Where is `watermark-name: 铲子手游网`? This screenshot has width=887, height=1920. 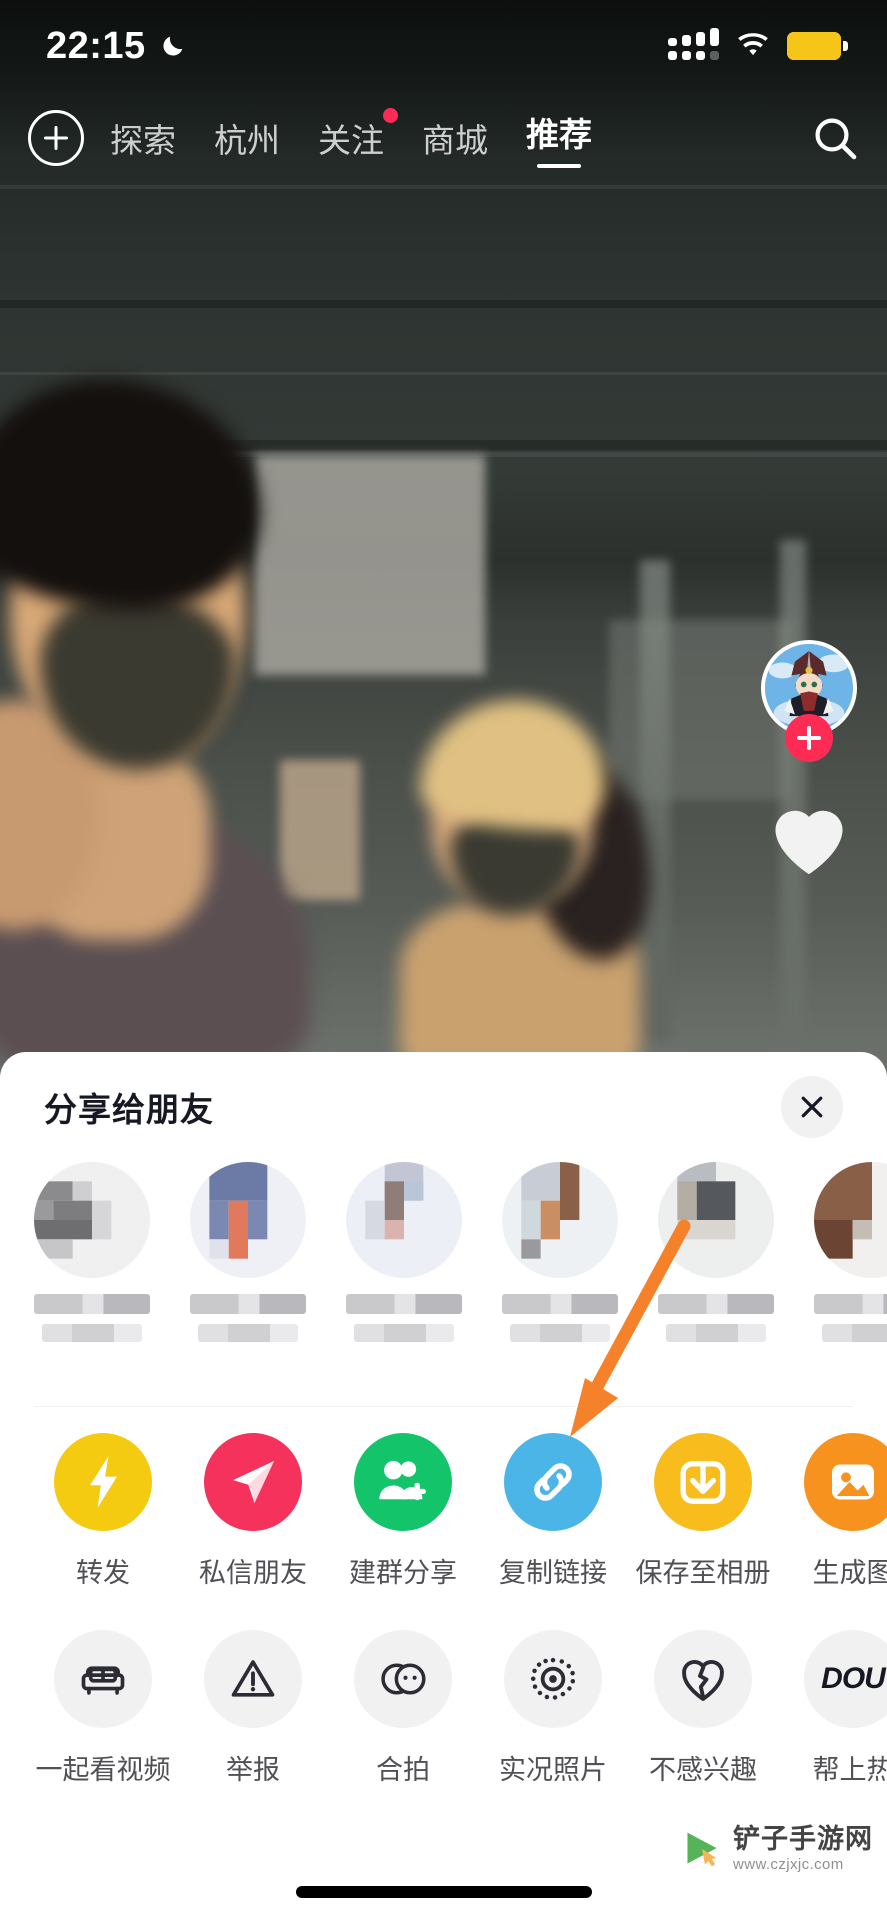 watermark-name: 铲子手游网 is located at coordinates (803, 1839).